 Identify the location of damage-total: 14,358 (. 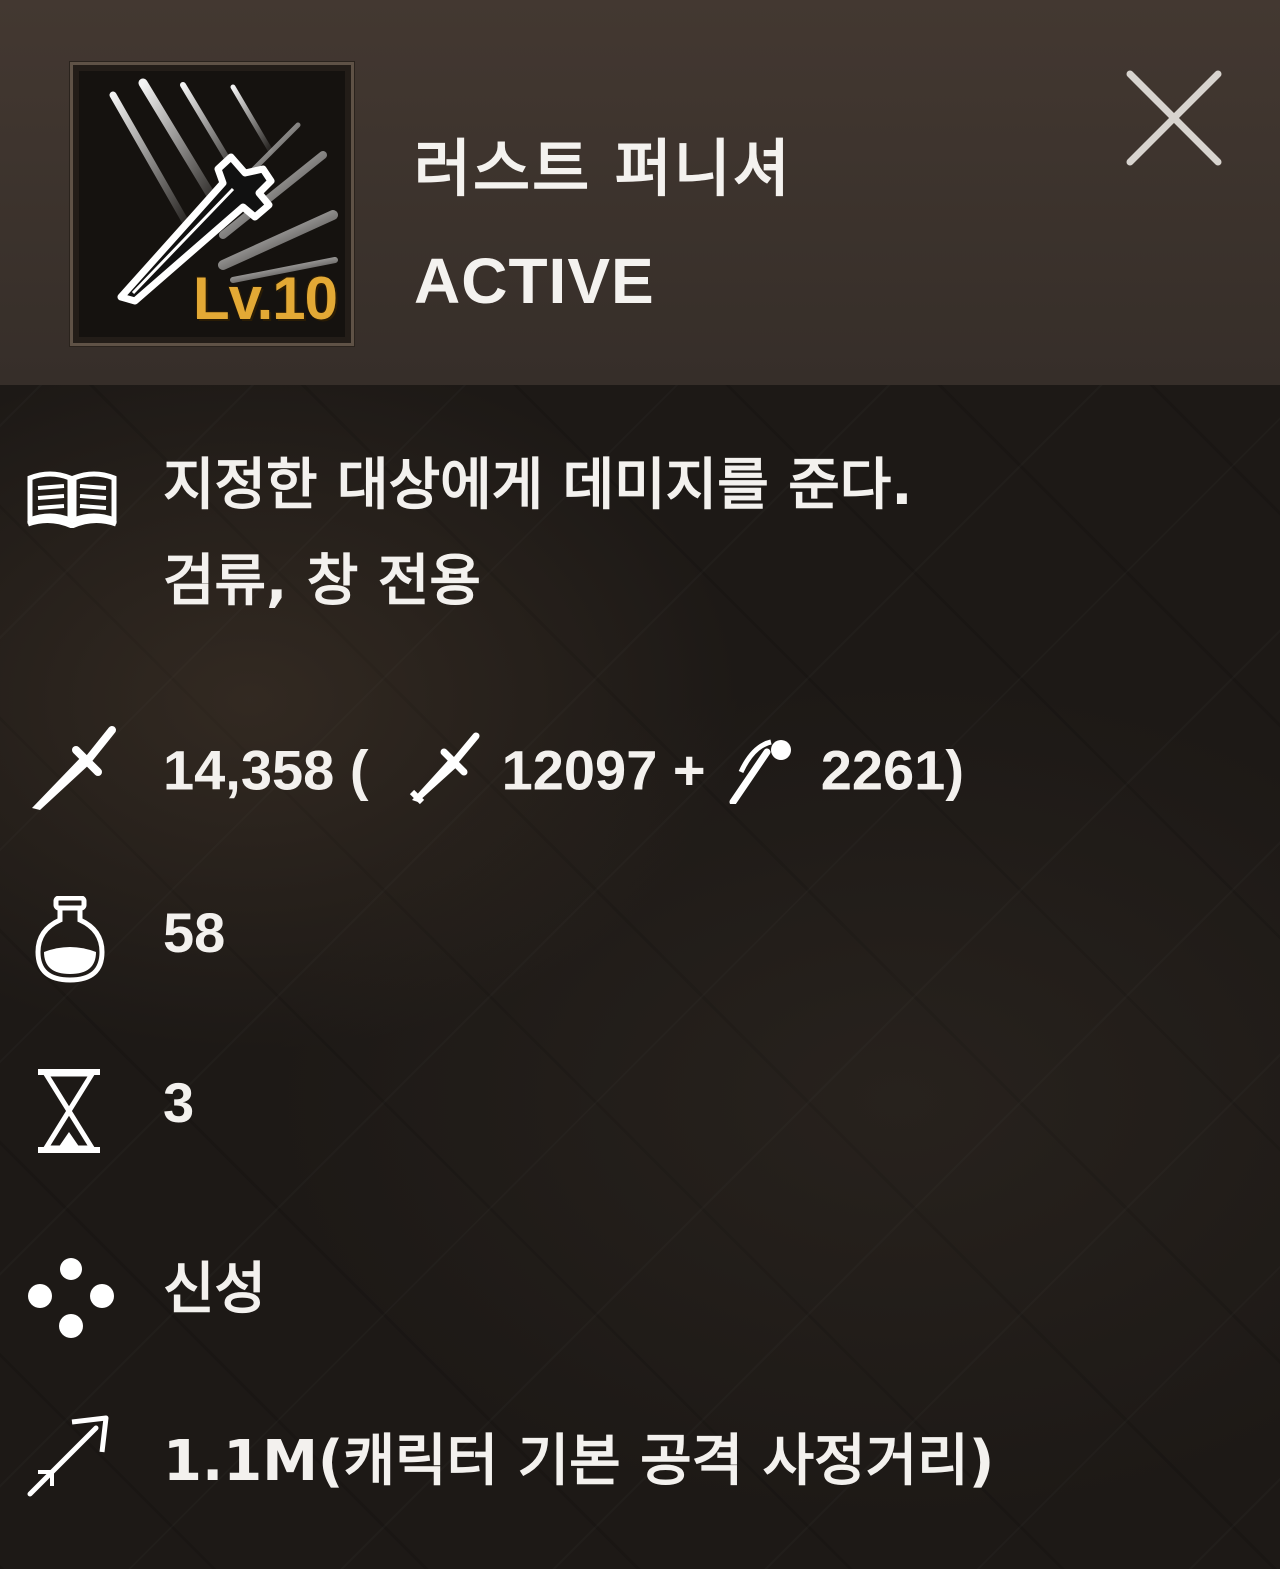
(266, 770).